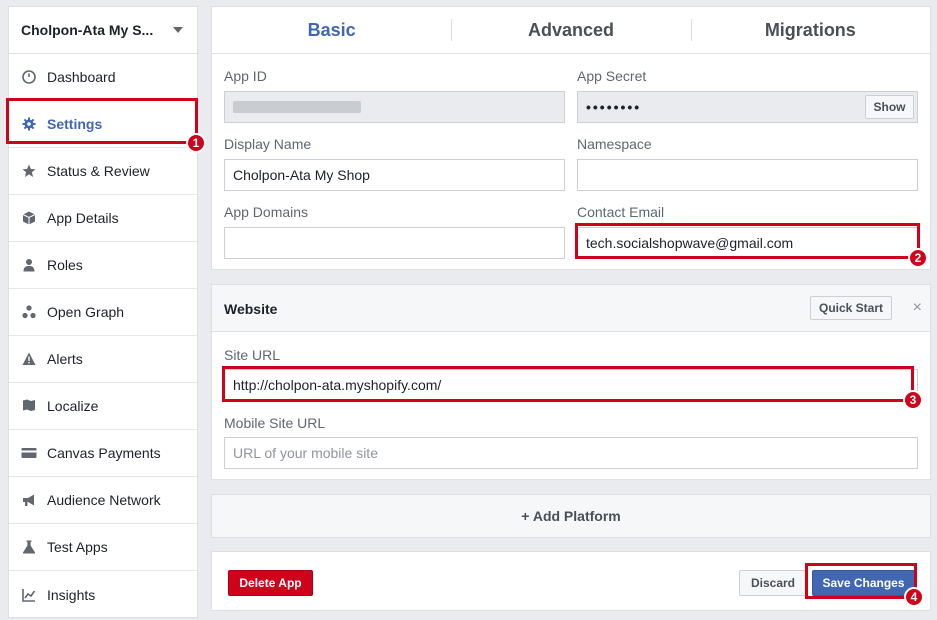  I want to click on sidebar-item-label: Alerts, so click(65, 359).